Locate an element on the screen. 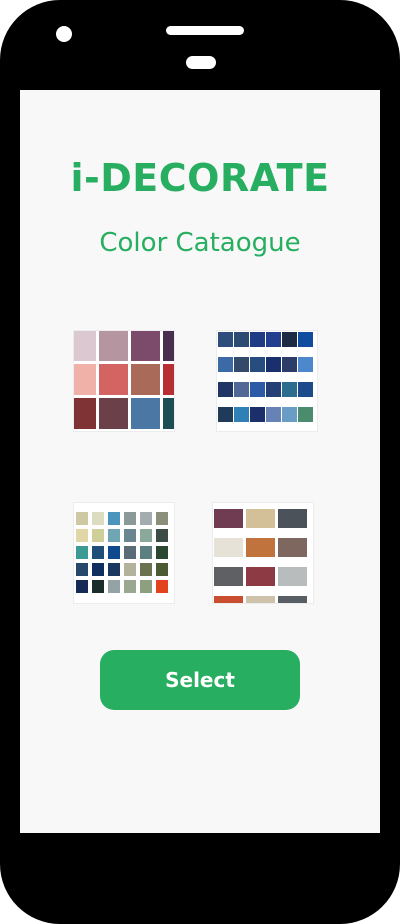 This screenshot has width=400, height=924. camera-icon is located at coordinates (64, 34).